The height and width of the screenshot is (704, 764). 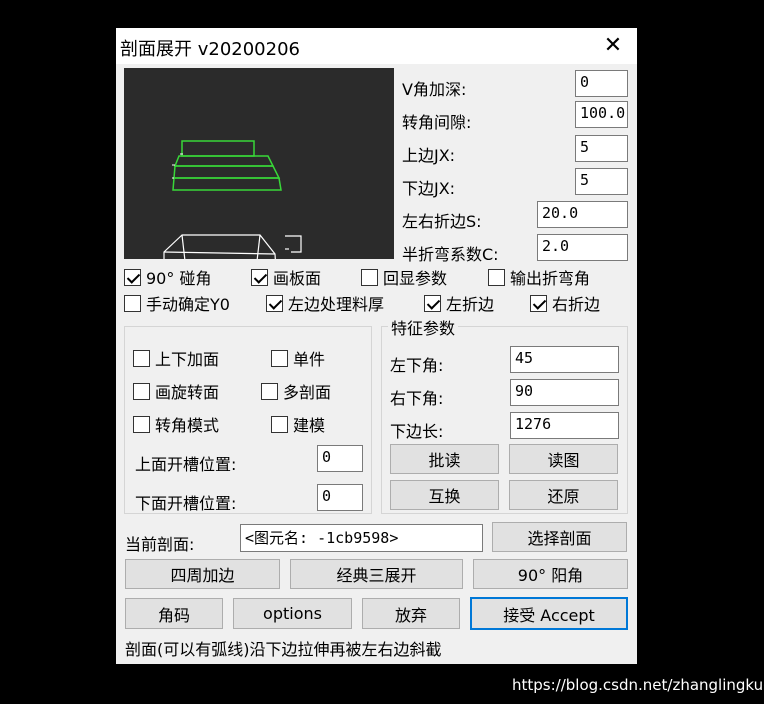 I want to click on section-preview, so click(x=259, y=170).